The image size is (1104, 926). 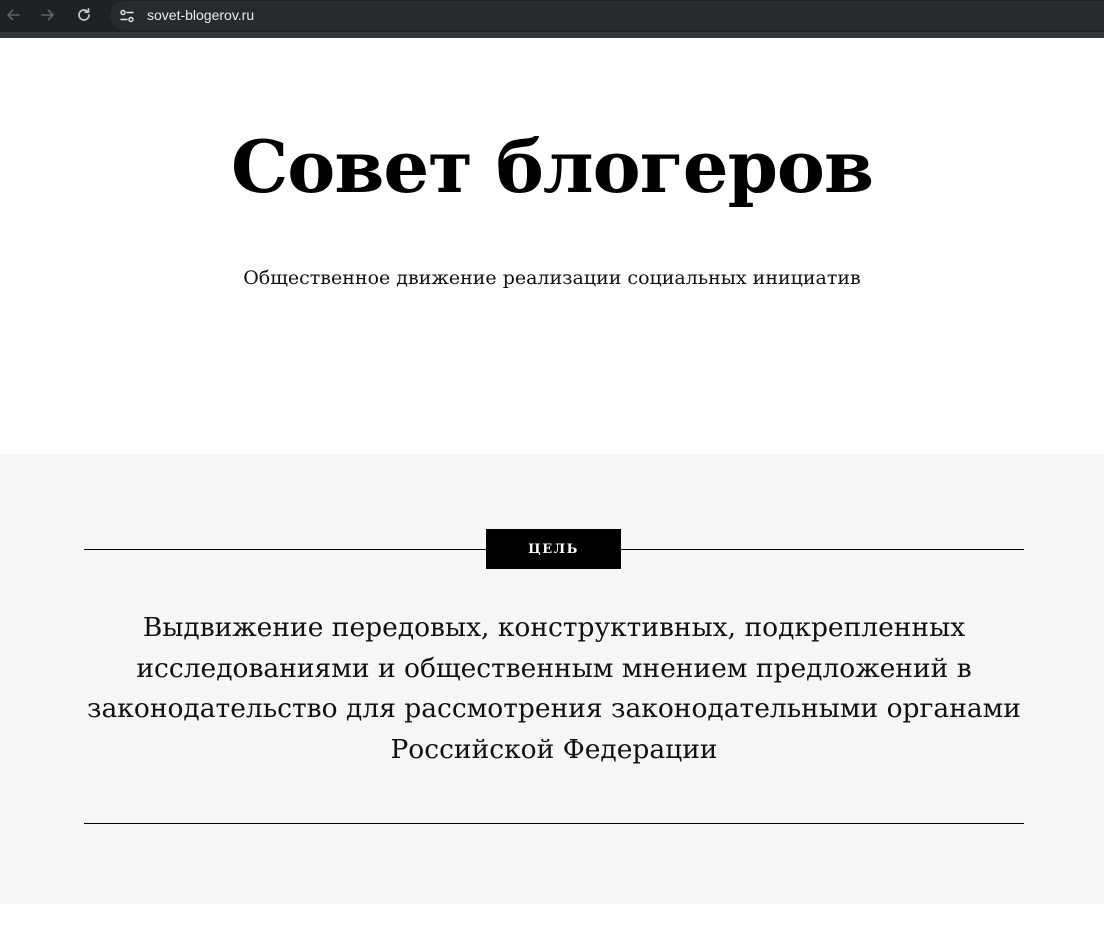 I want to click on address-bar: sovet-blogerov.ru, so click(x=607, y=15).